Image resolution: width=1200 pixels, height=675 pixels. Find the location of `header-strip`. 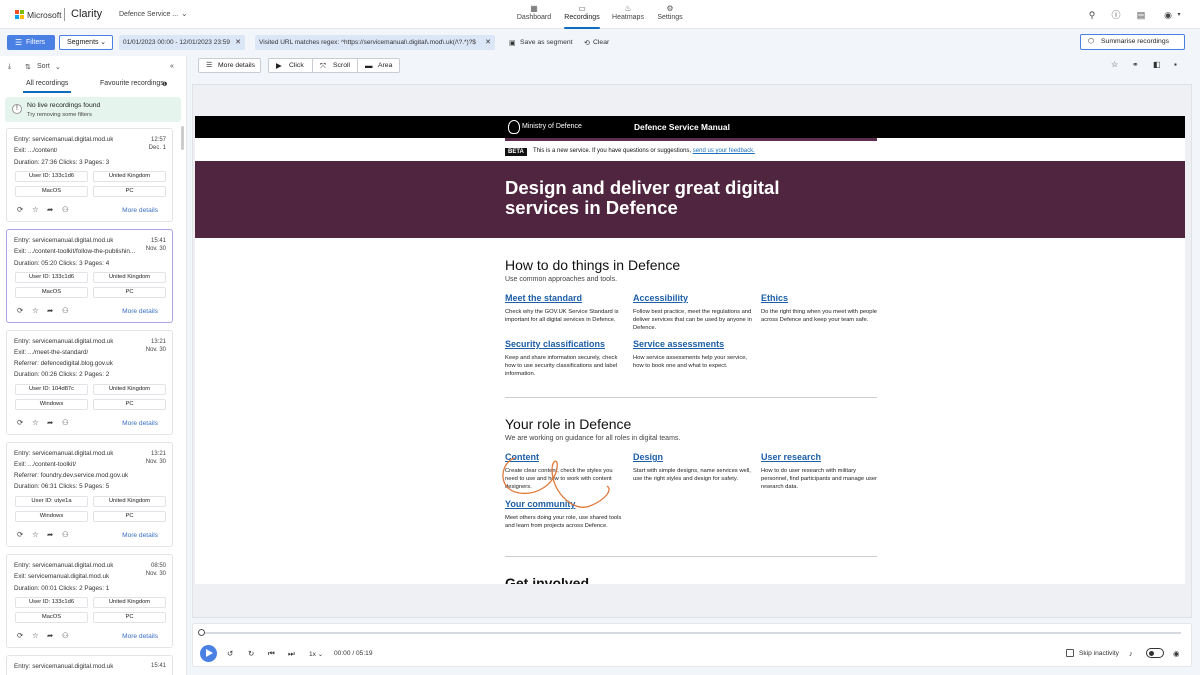

header-strip is located at coordinates (691, 139).